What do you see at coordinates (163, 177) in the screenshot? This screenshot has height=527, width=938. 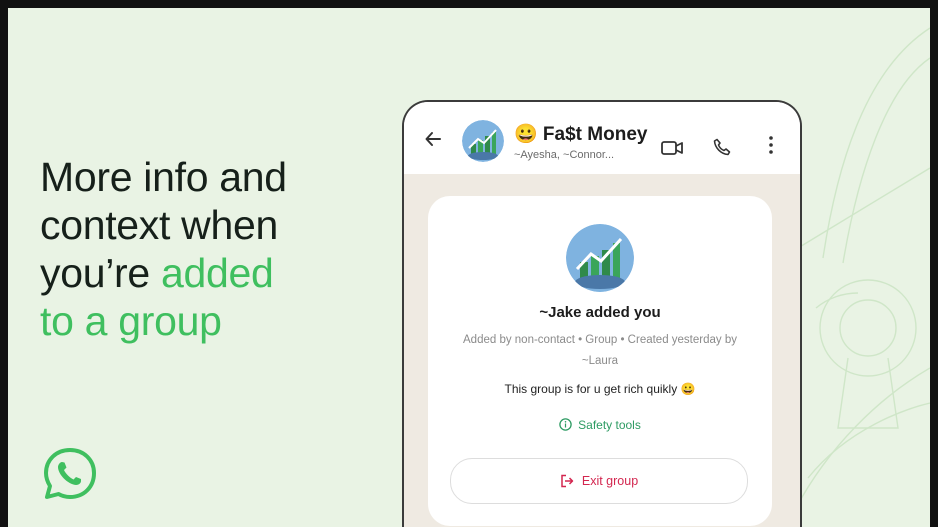 I see `headline-line-1: More info and` at bounding box center [163, 177].